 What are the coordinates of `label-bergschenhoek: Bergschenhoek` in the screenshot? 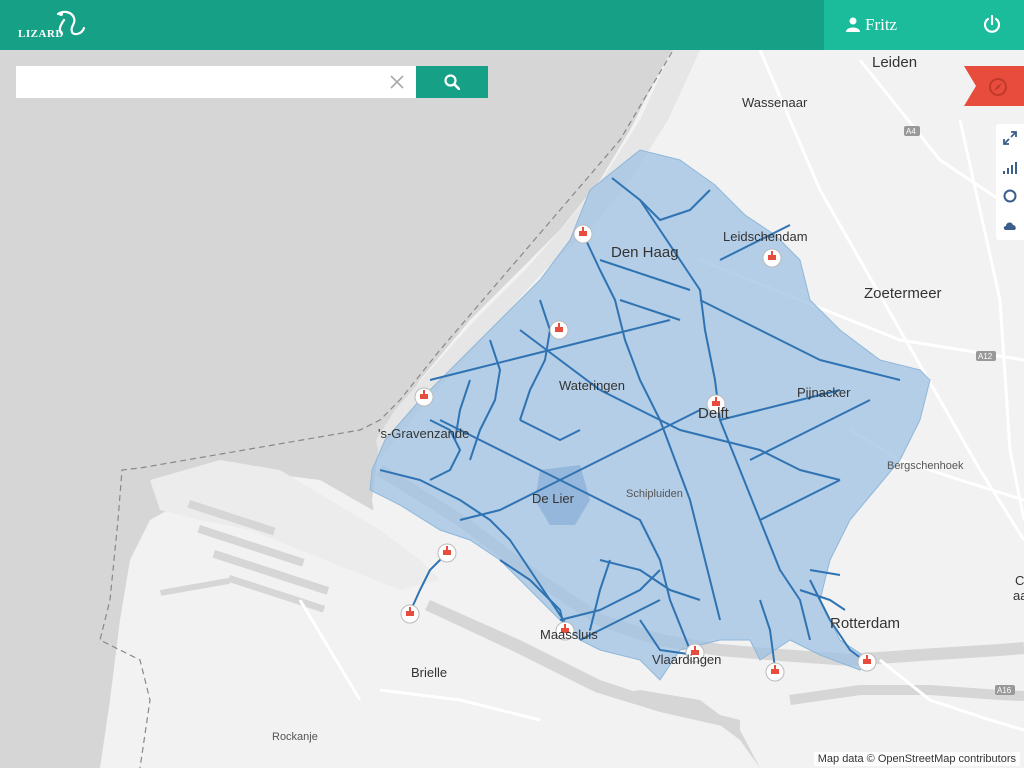 It's located at (925, 466).